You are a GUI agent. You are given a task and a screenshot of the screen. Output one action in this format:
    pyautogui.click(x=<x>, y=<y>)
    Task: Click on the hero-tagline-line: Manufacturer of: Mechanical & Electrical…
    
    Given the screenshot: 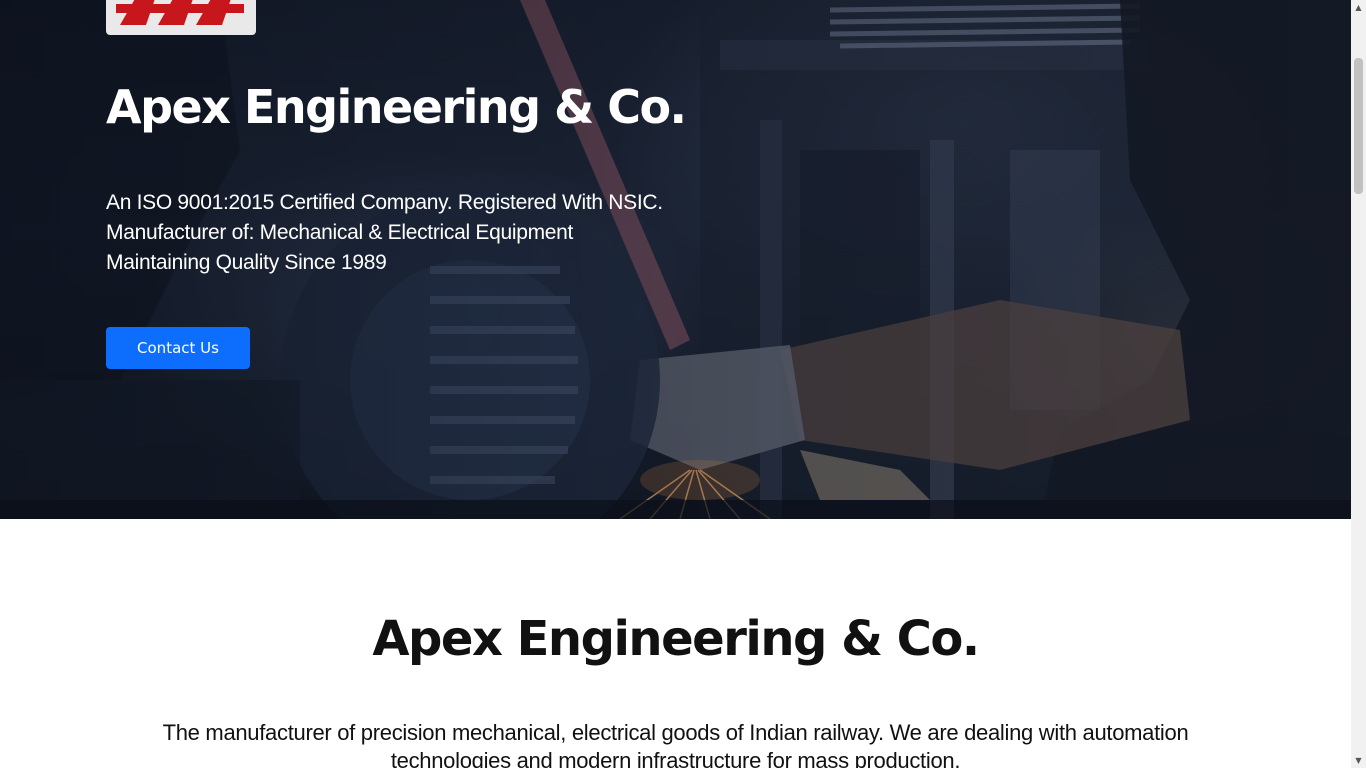 What is the action you would take?
    pyautogui.click(x=340, y=232)
    